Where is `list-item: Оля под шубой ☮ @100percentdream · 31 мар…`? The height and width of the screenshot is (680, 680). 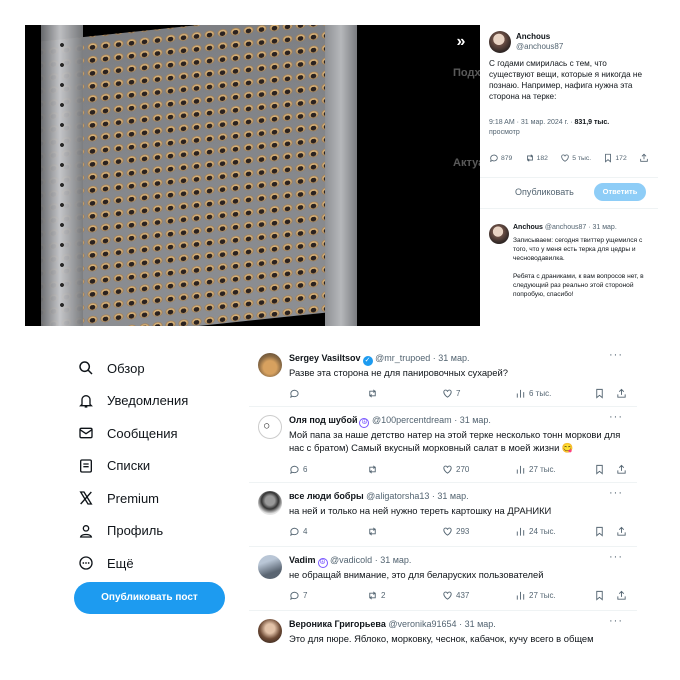
list-item: Оля под шубой ☮ @100percentdream · 31 мар… is located at coordinates (443, 445).